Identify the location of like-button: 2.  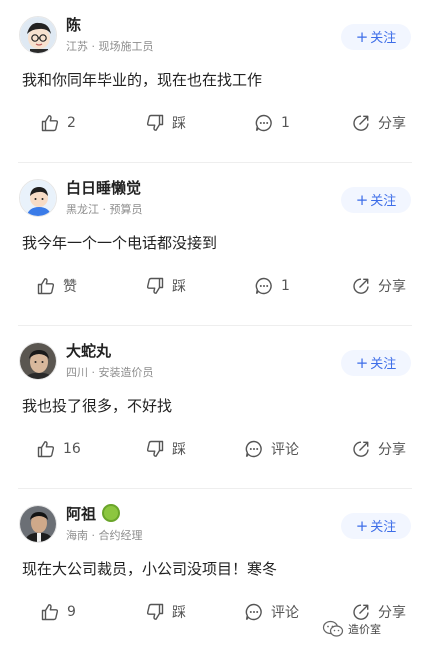
(58, 123).